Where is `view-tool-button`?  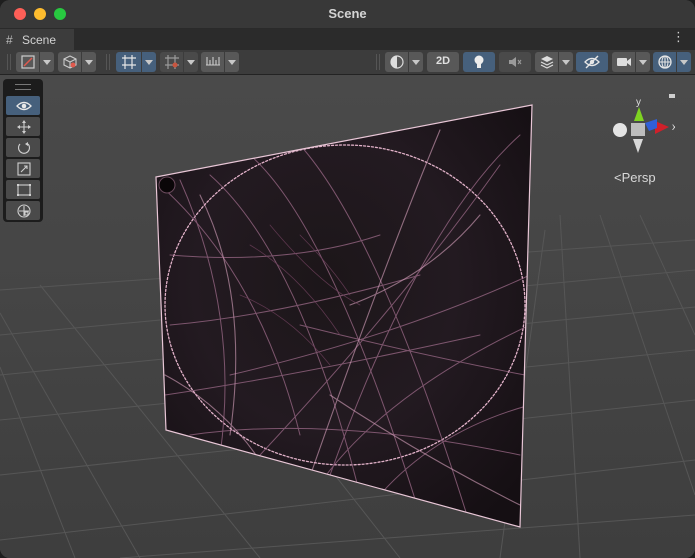 view-tool-button is located at coordinates (23, 105).